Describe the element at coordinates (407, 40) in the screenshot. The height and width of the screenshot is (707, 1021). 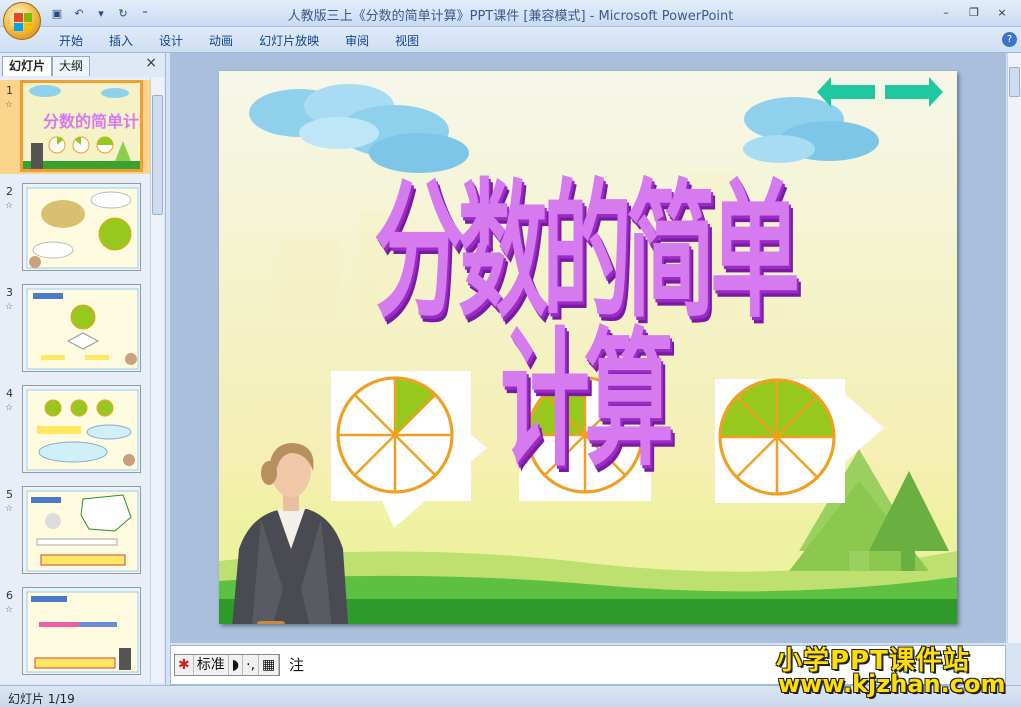
I see `tab-view: 视图` at that location.